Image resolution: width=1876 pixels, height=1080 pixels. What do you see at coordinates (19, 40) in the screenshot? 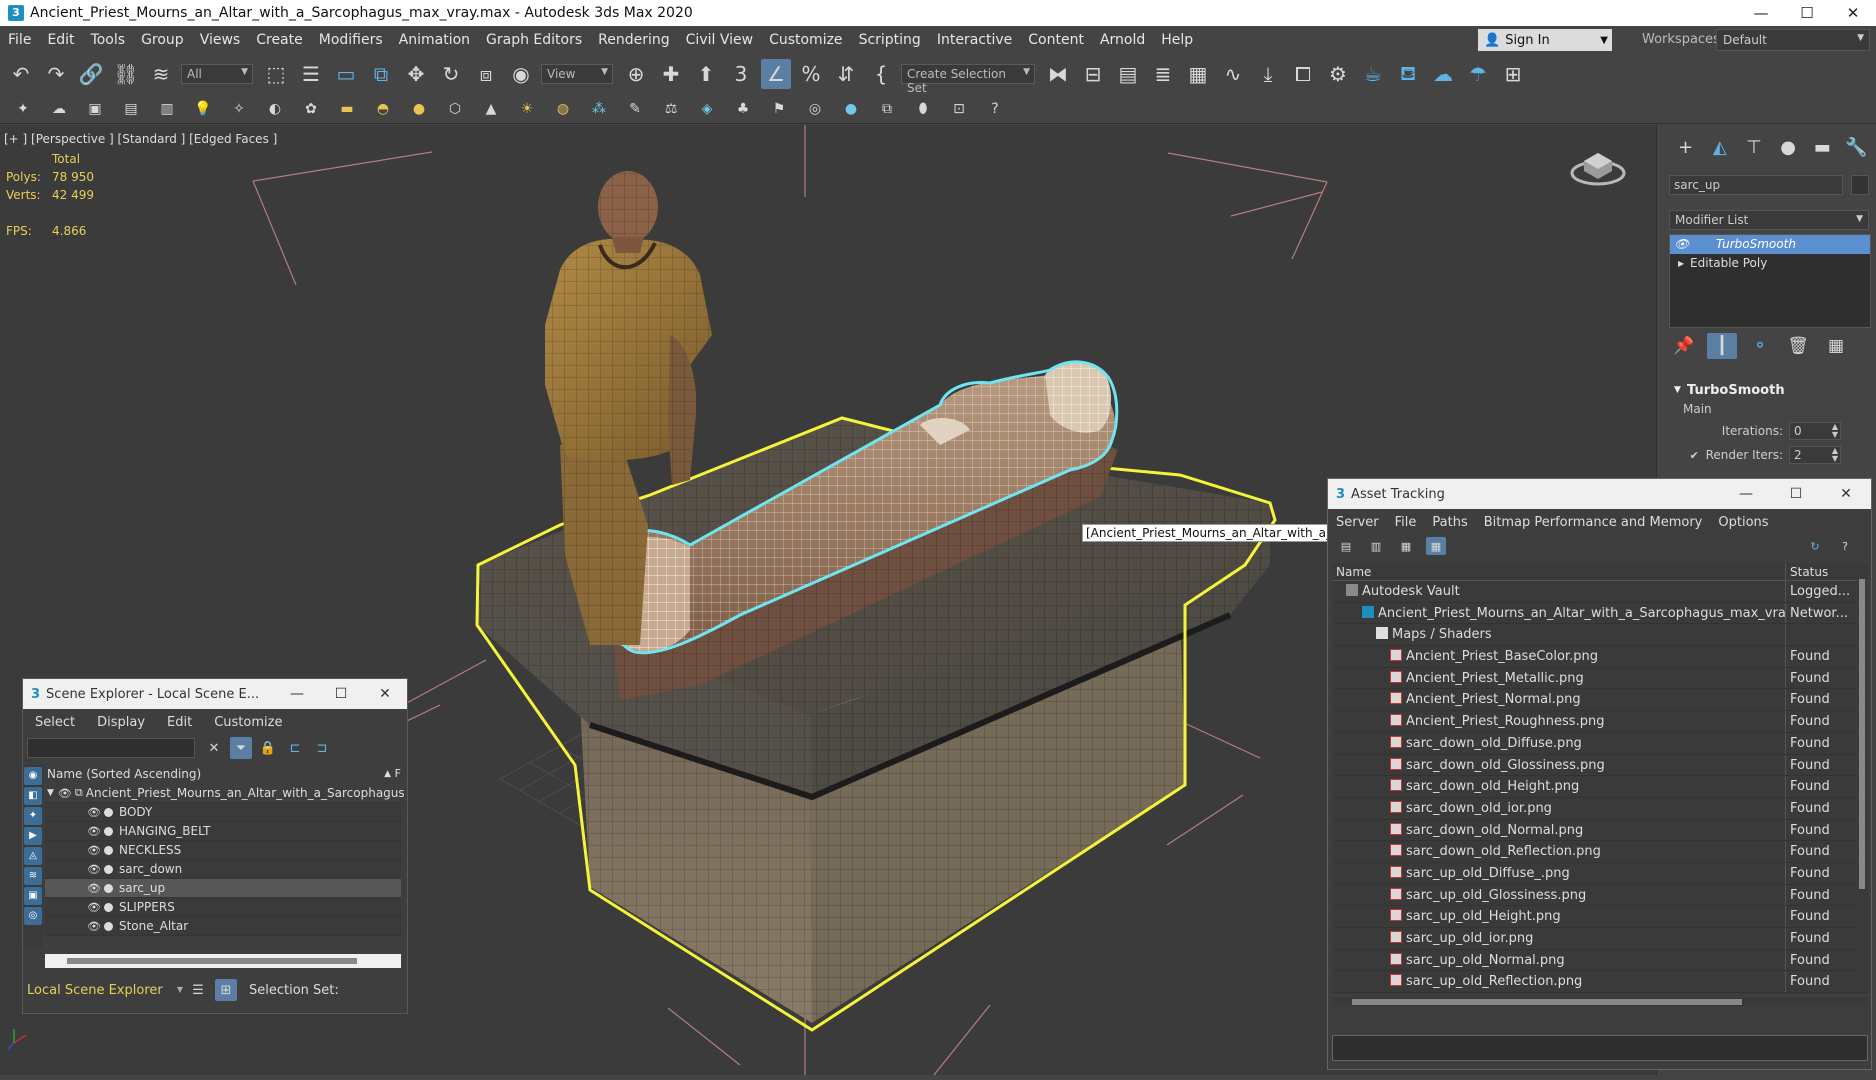
I see `menu-file: File` at bounding box center [19, 40].